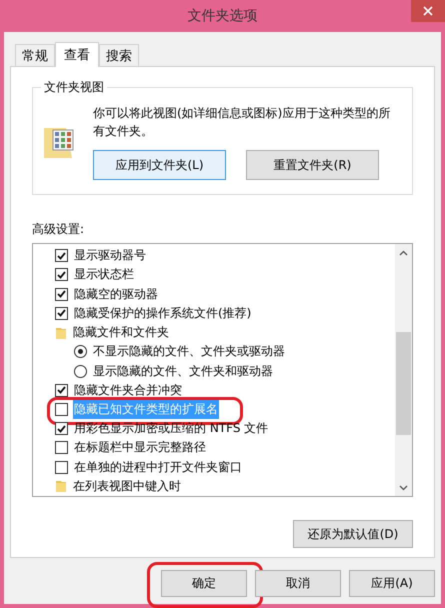 The width and height of the screenshot is (445, 608). Describe the element at coordinates (140, 448) in the screenshot. I see `setting-label: 在标题栏中显示完整路径` at that location.